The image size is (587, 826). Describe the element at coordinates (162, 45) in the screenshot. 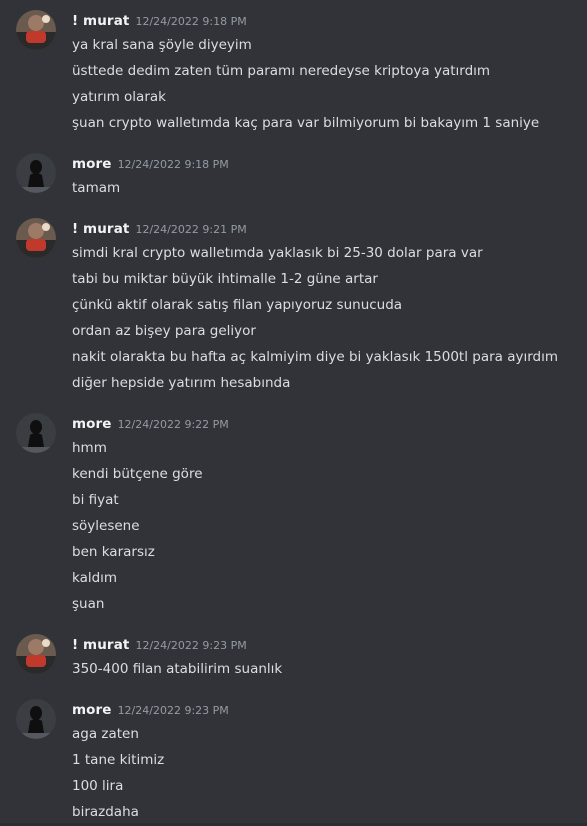

I see `message-line: ya kral sana şöyle diyeyim` at that location.